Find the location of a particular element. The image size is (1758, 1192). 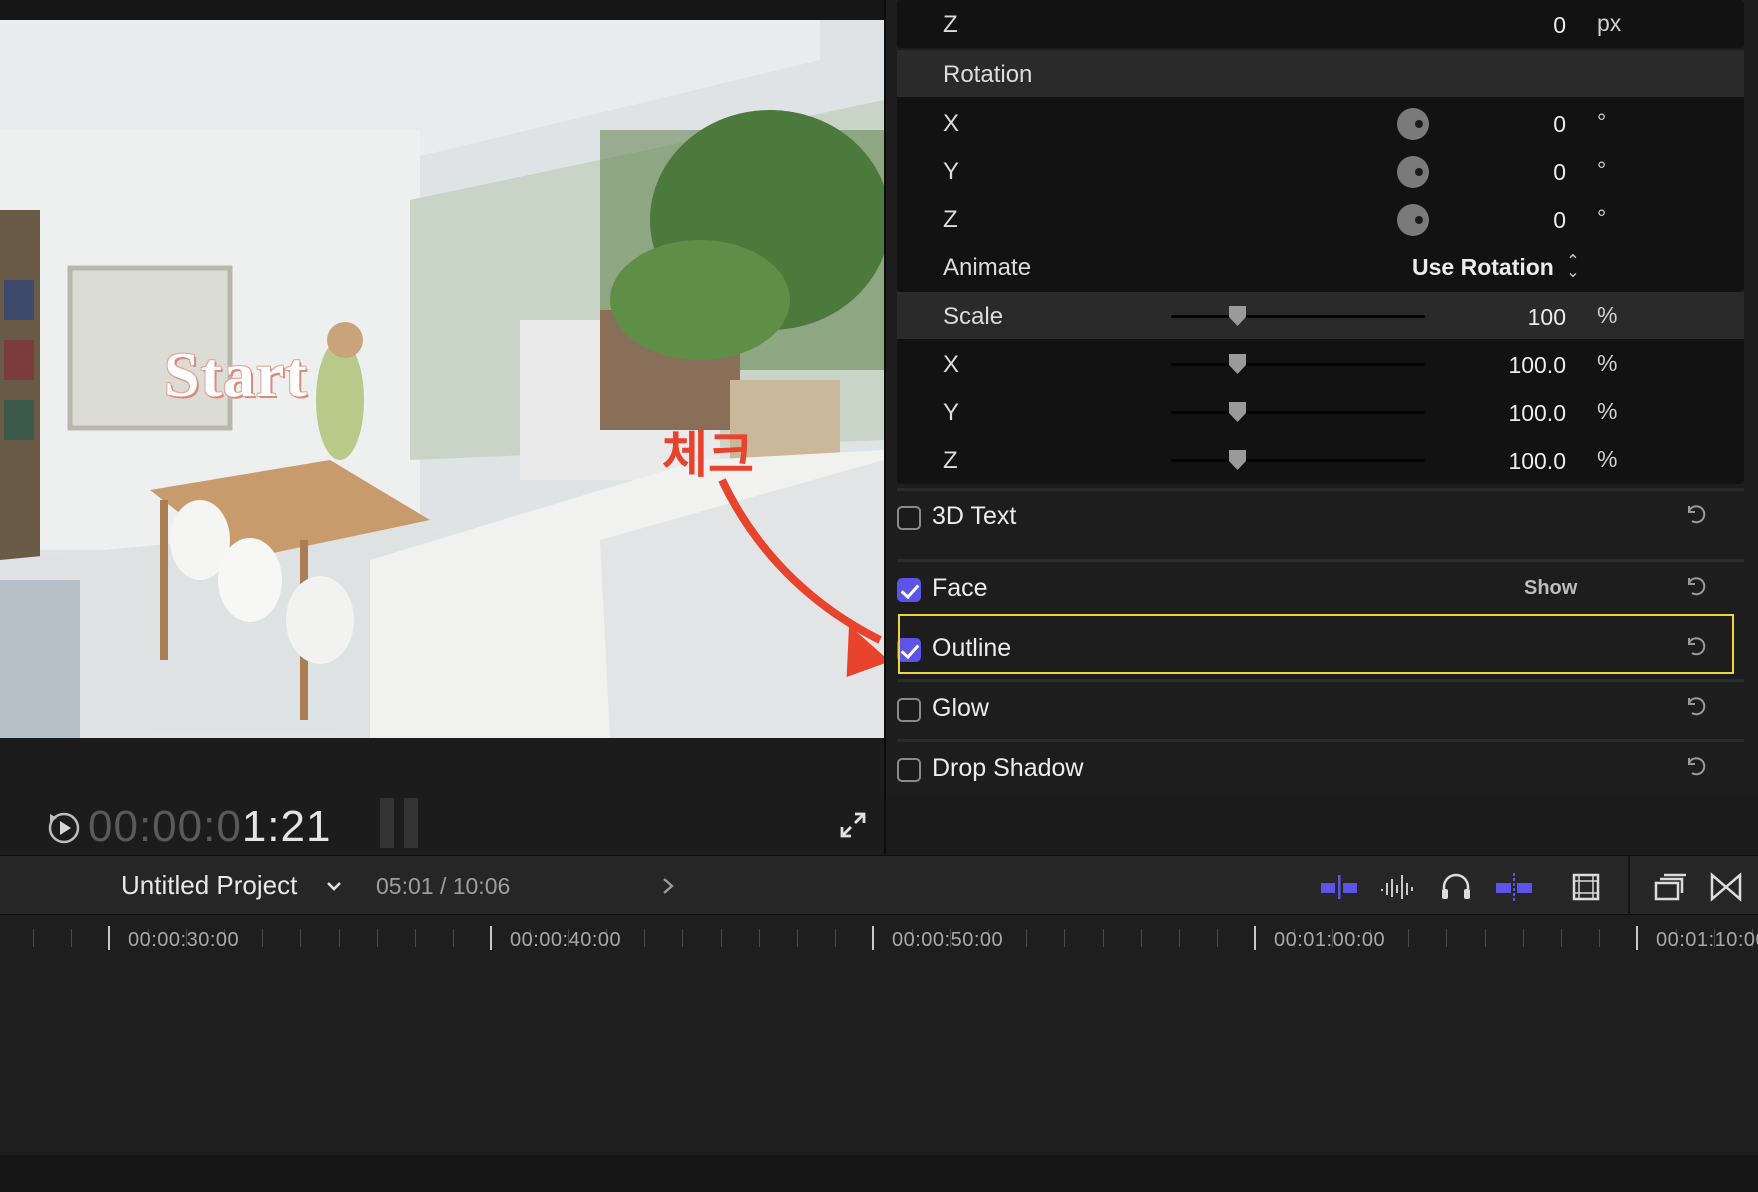

drop-shadow-checkbox is located at coordinates (909, 770).